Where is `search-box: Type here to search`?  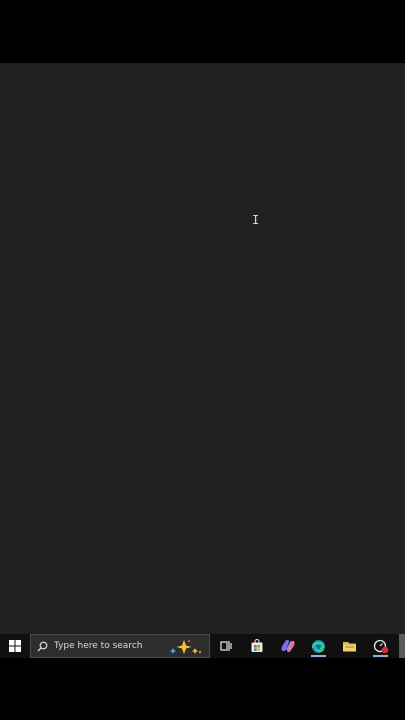
search-box: Type here to search is located at coordinates (120, 646).